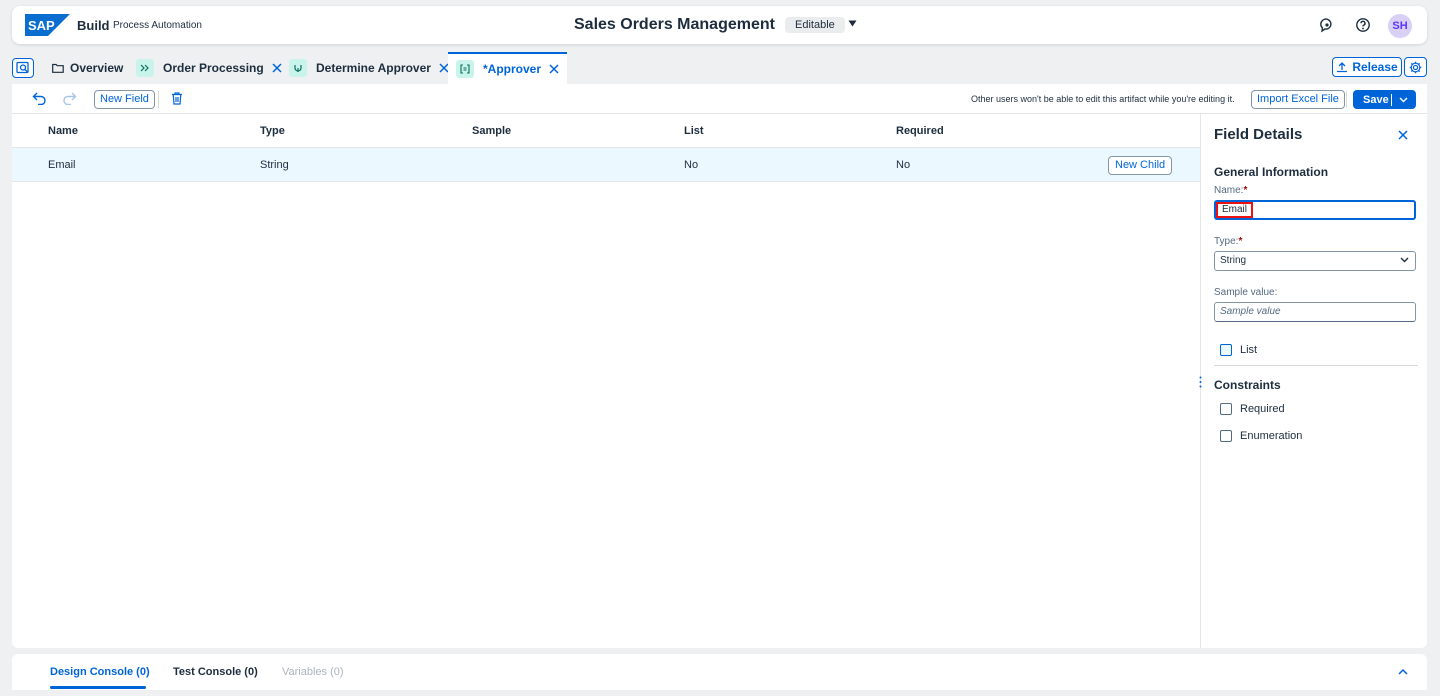 This screenshot has height=696, width=1440. What do you see at coordinates (1246, 292) in the screenshot?
I see `sample-value-label: Sample value:` at bounding box center [1246, 292].